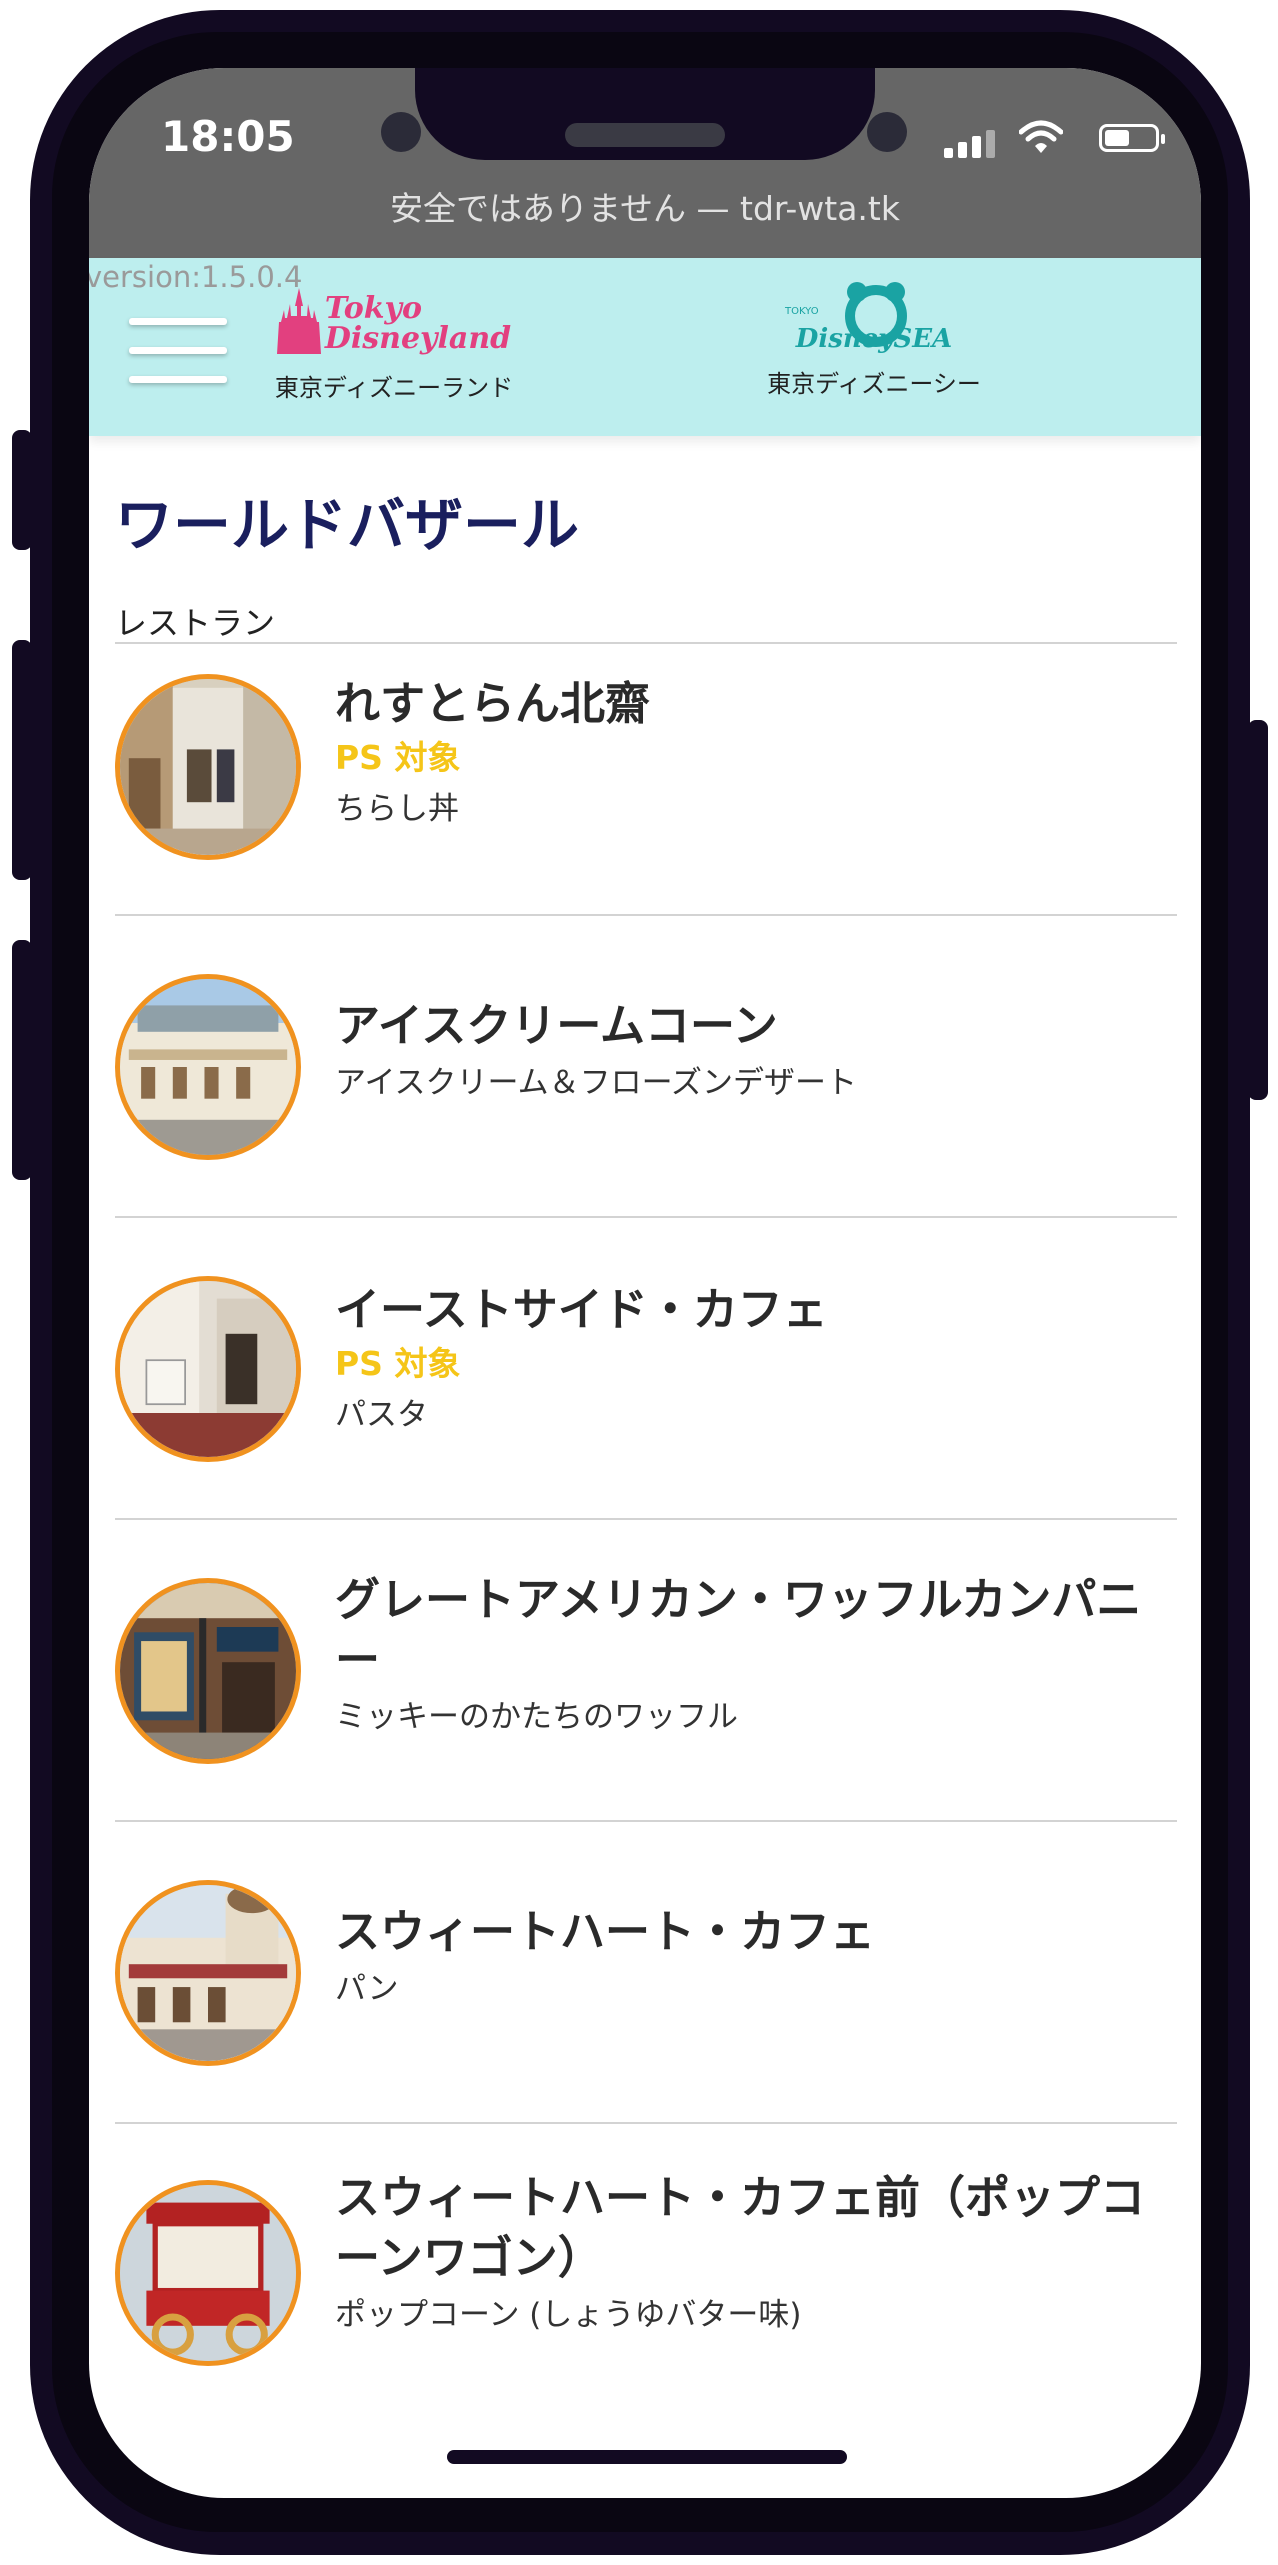 The image size is (1278, 2565). What do you see at coordinates (347, 525) in the screenshot?
I see `page-title: ワールドバザール` at bounding box center [347, 525].